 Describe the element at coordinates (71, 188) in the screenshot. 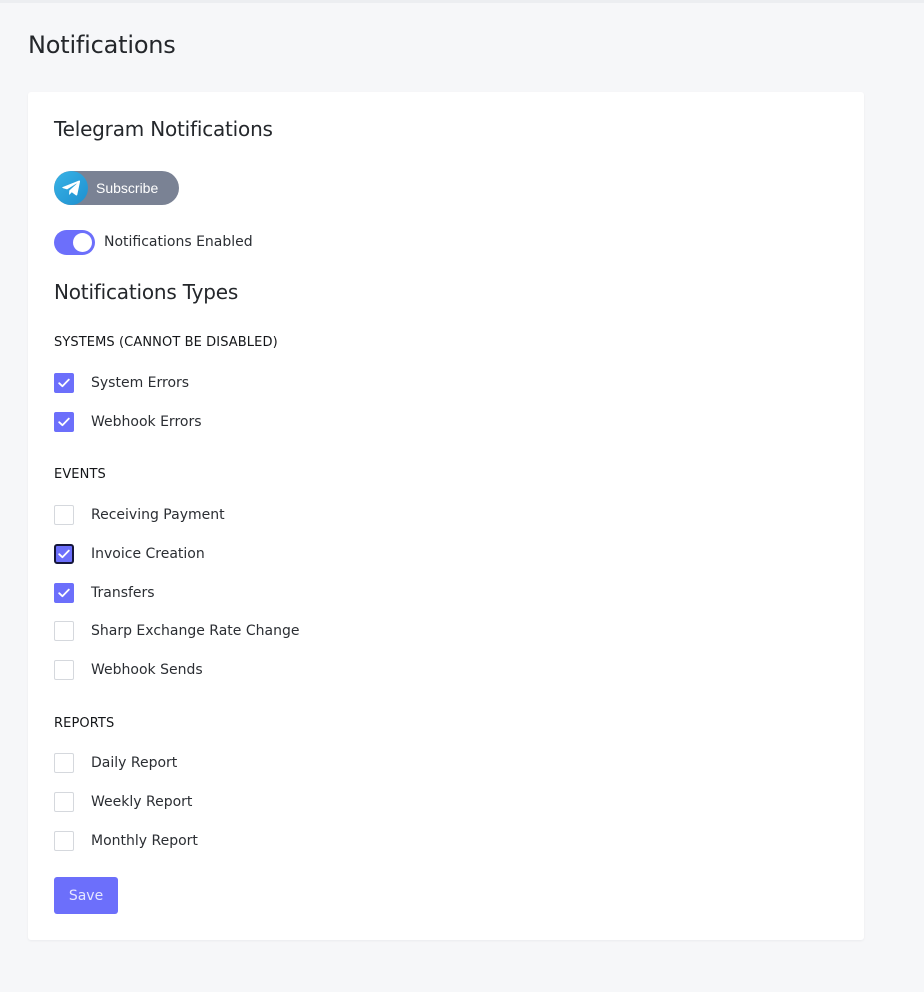

I see `telegram-icon` at that location.